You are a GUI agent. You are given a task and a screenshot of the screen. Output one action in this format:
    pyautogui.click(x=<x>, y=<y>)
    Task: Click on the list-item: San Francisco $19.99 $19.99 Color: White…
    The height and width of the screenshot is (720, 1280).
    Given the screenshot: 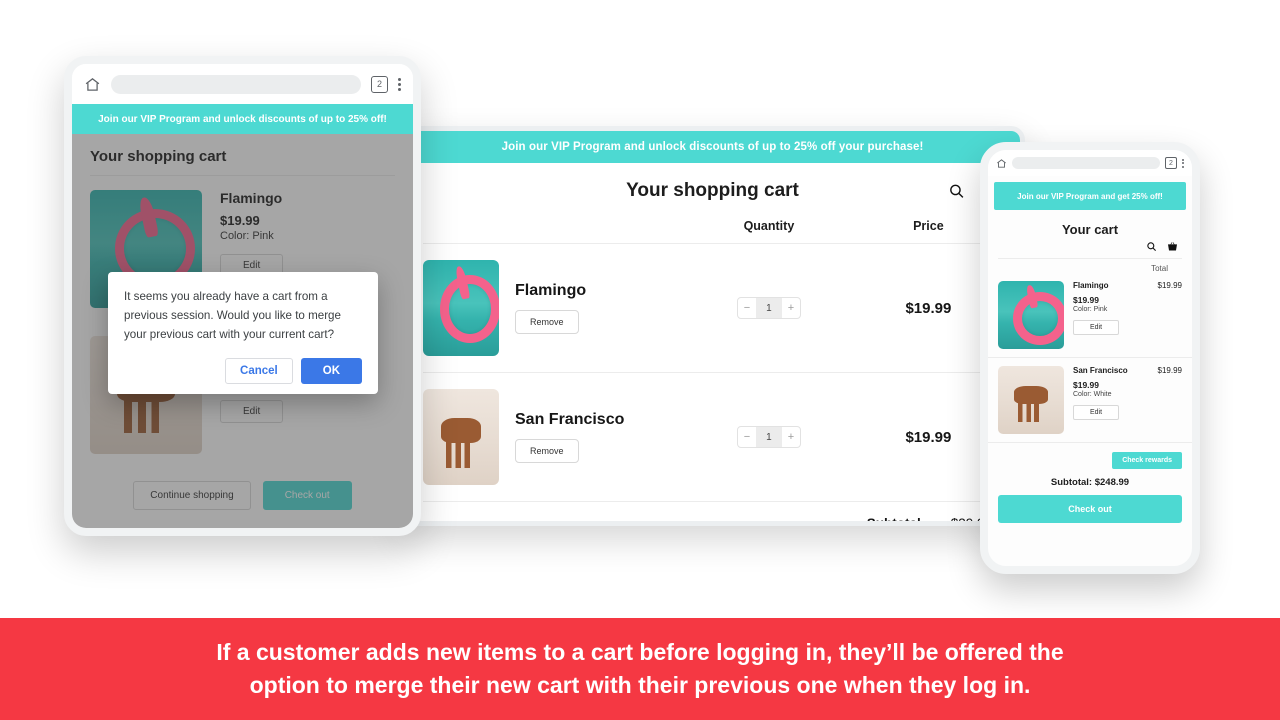 What is the action you would take?
    pyautogui.click(x=1090, y=400)
    